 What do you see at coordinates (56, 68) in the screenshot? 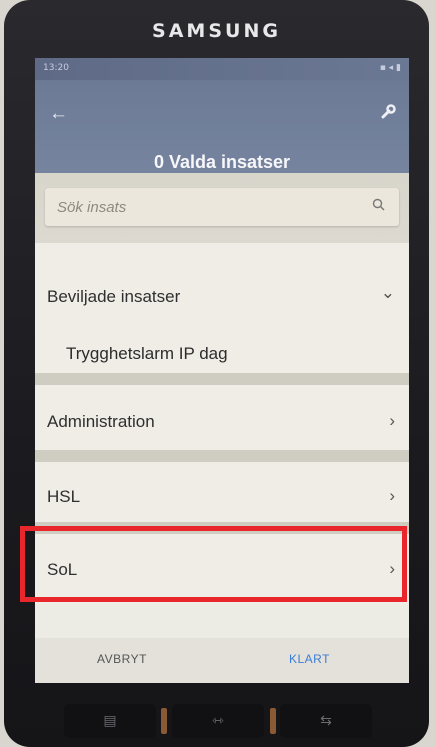
I see `status-time: 13:20` at bounding box center [56, 68].